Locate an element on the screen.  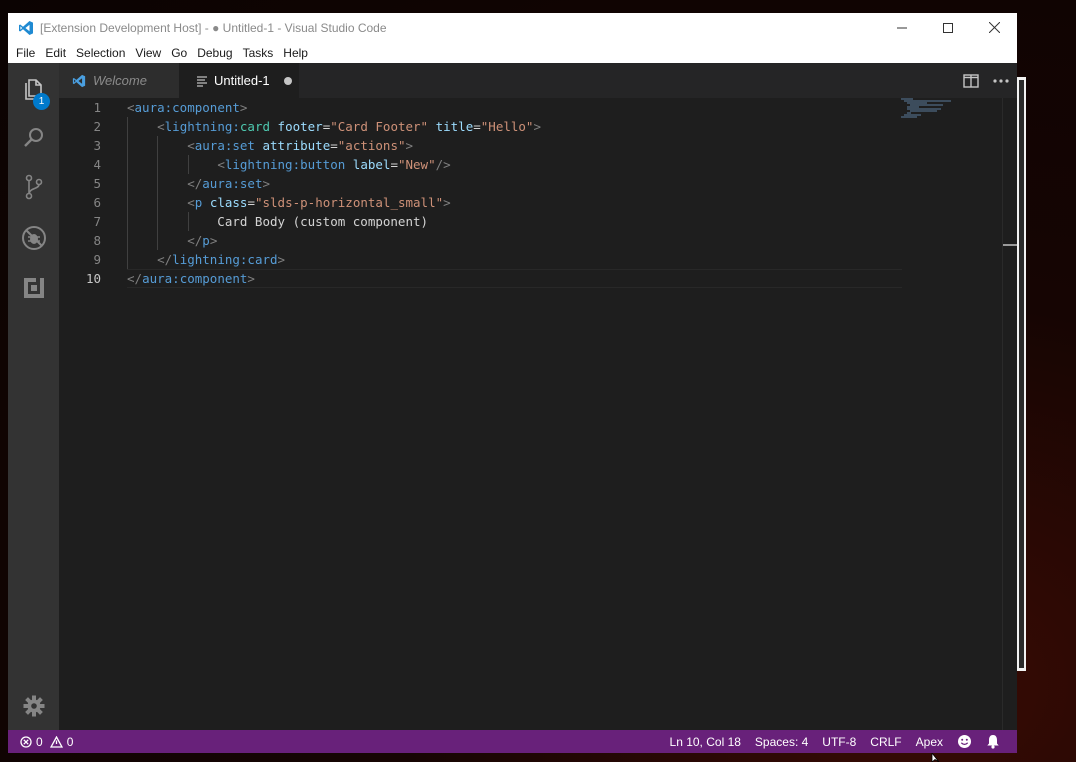
error-icon is located at coordinates (26, 741).